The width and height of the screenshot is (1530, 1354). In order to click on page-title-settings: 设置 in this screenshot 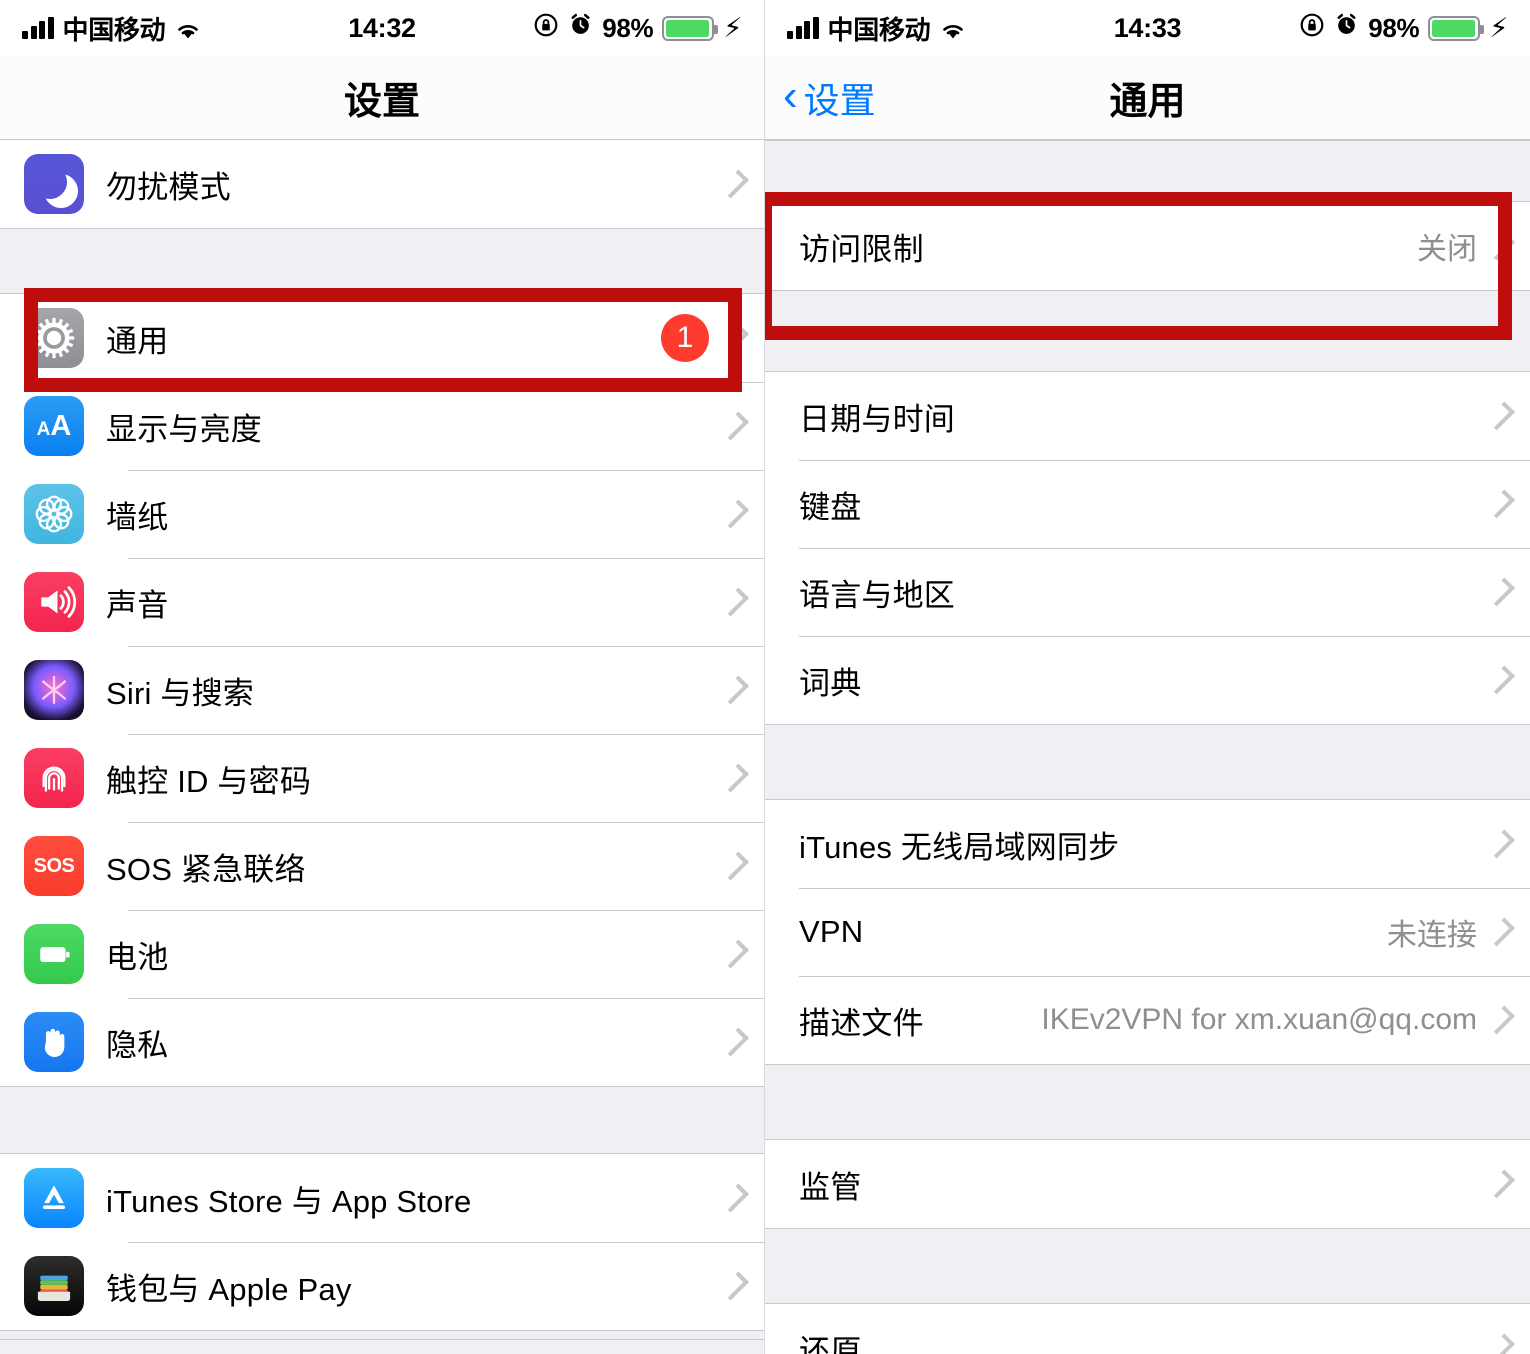, I will do `click(381, 102)`.